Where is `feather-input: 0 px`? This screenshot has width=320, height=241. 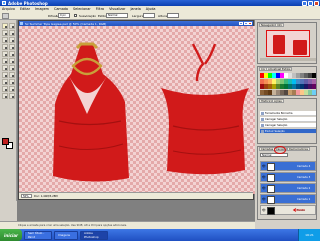 feather-input: 0 px is located at coordinates (64, 15).